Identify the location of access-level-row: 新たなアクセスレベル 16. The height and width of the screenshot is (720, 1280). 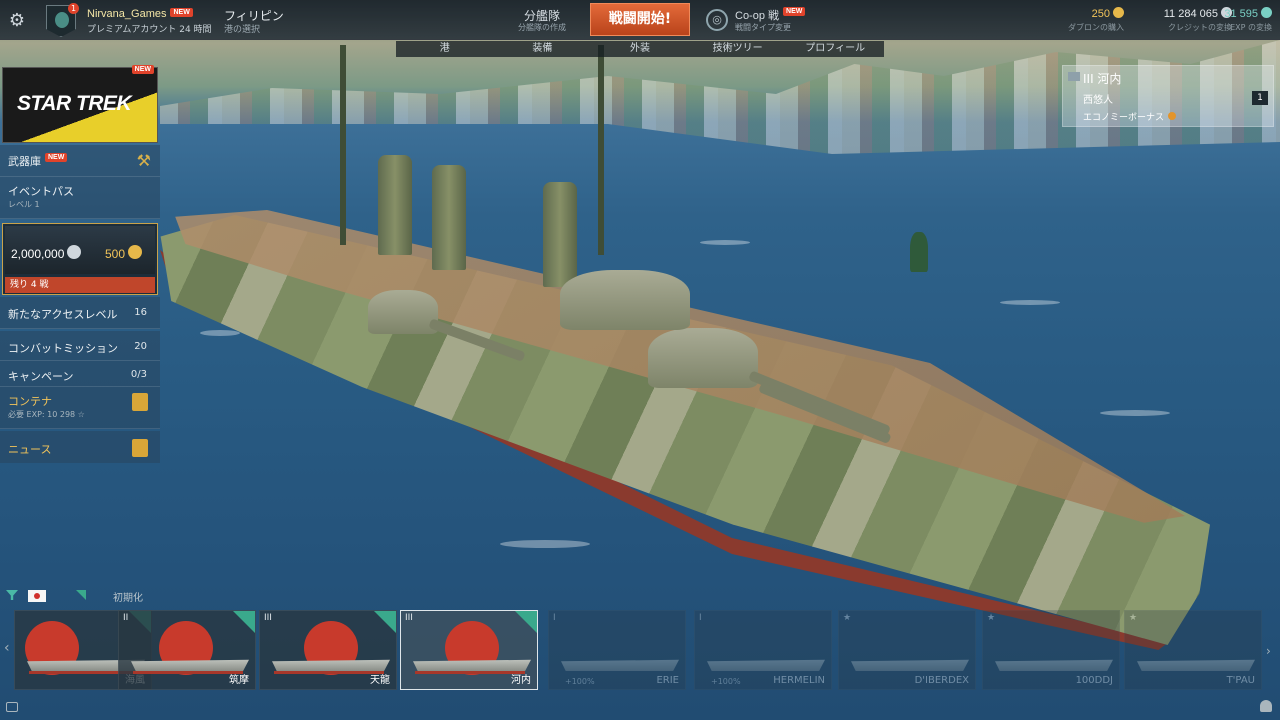
(80, 313).